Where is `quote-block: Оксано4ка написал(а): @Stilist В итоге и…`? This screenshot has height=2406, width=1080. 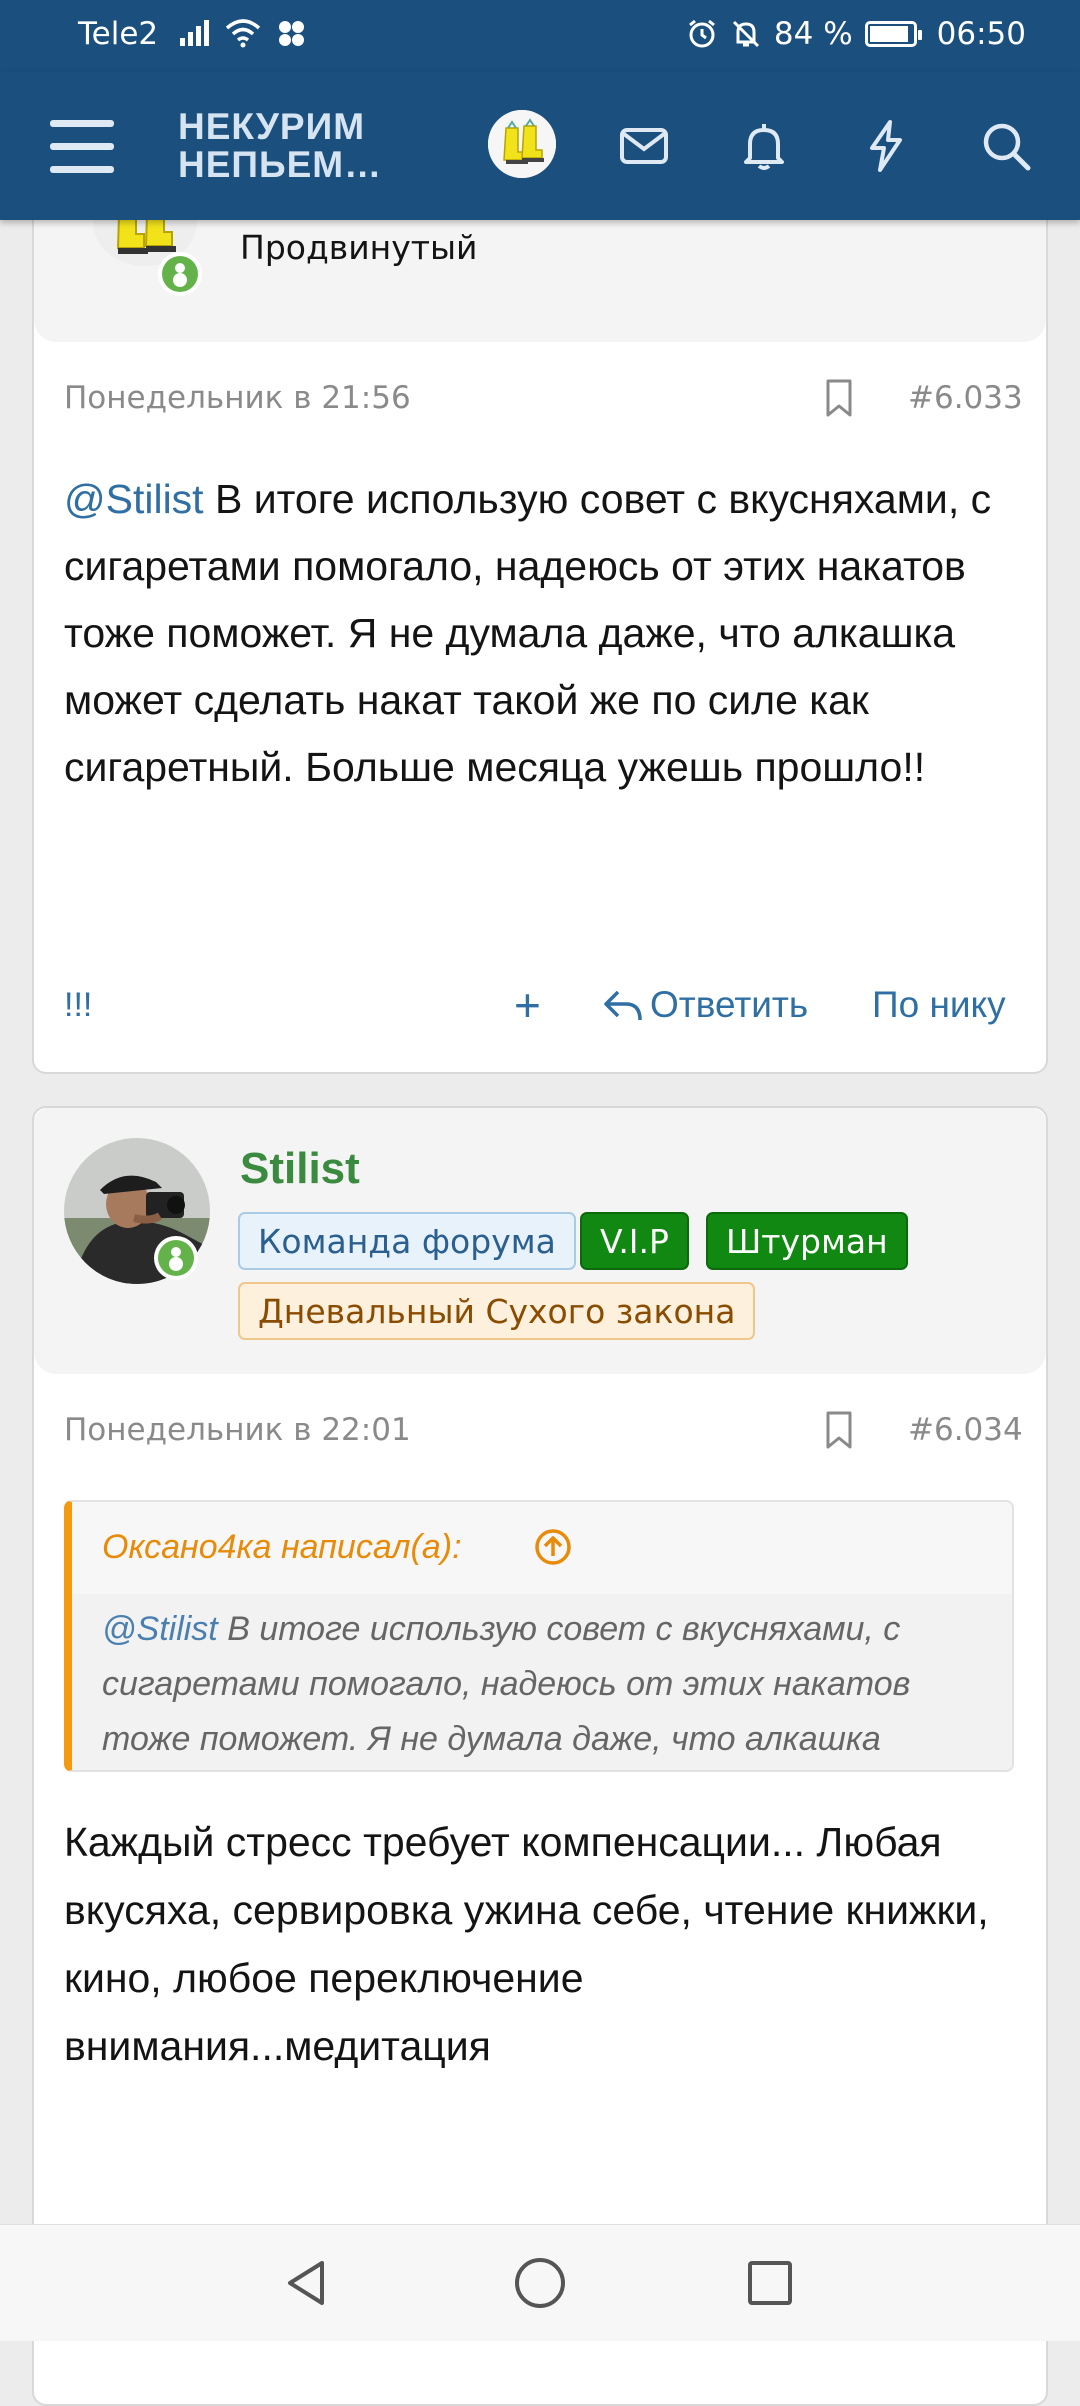 quote-block: Оксано4ка написал(а): @Stilist В итоге и… is located at coordinates (539, 1636).